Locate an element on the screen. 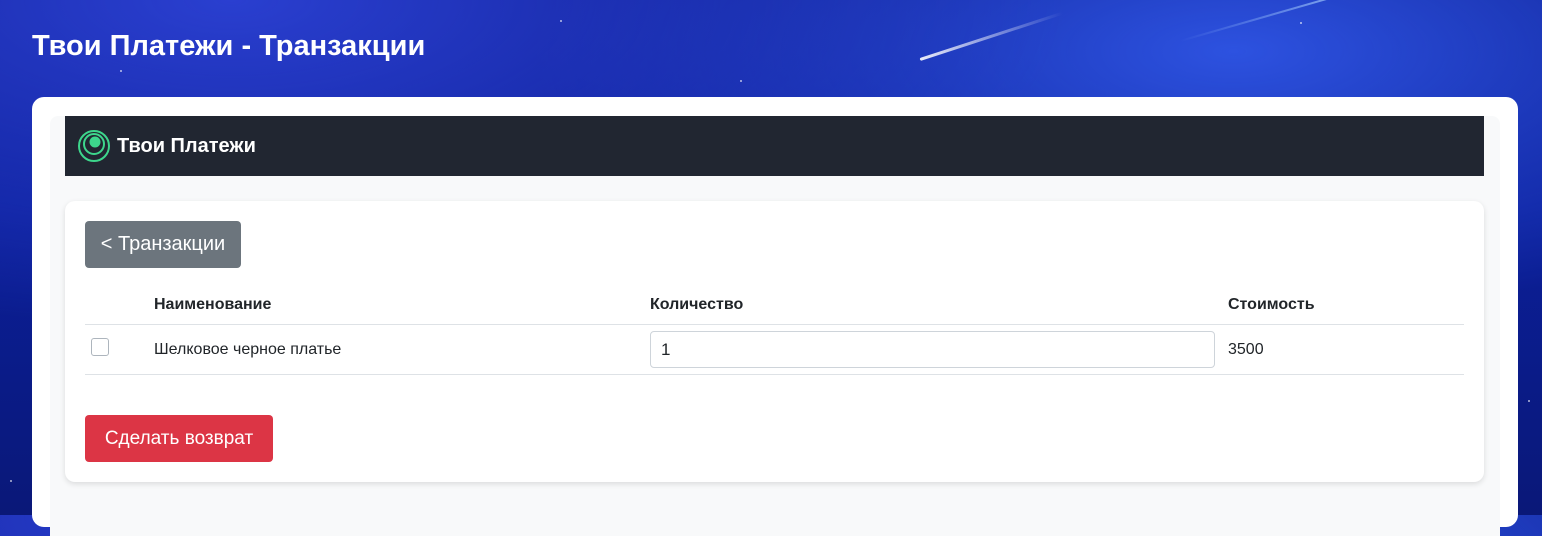  table-row: Шелковое черное платье 3500 is located at coordinates (774, 349).